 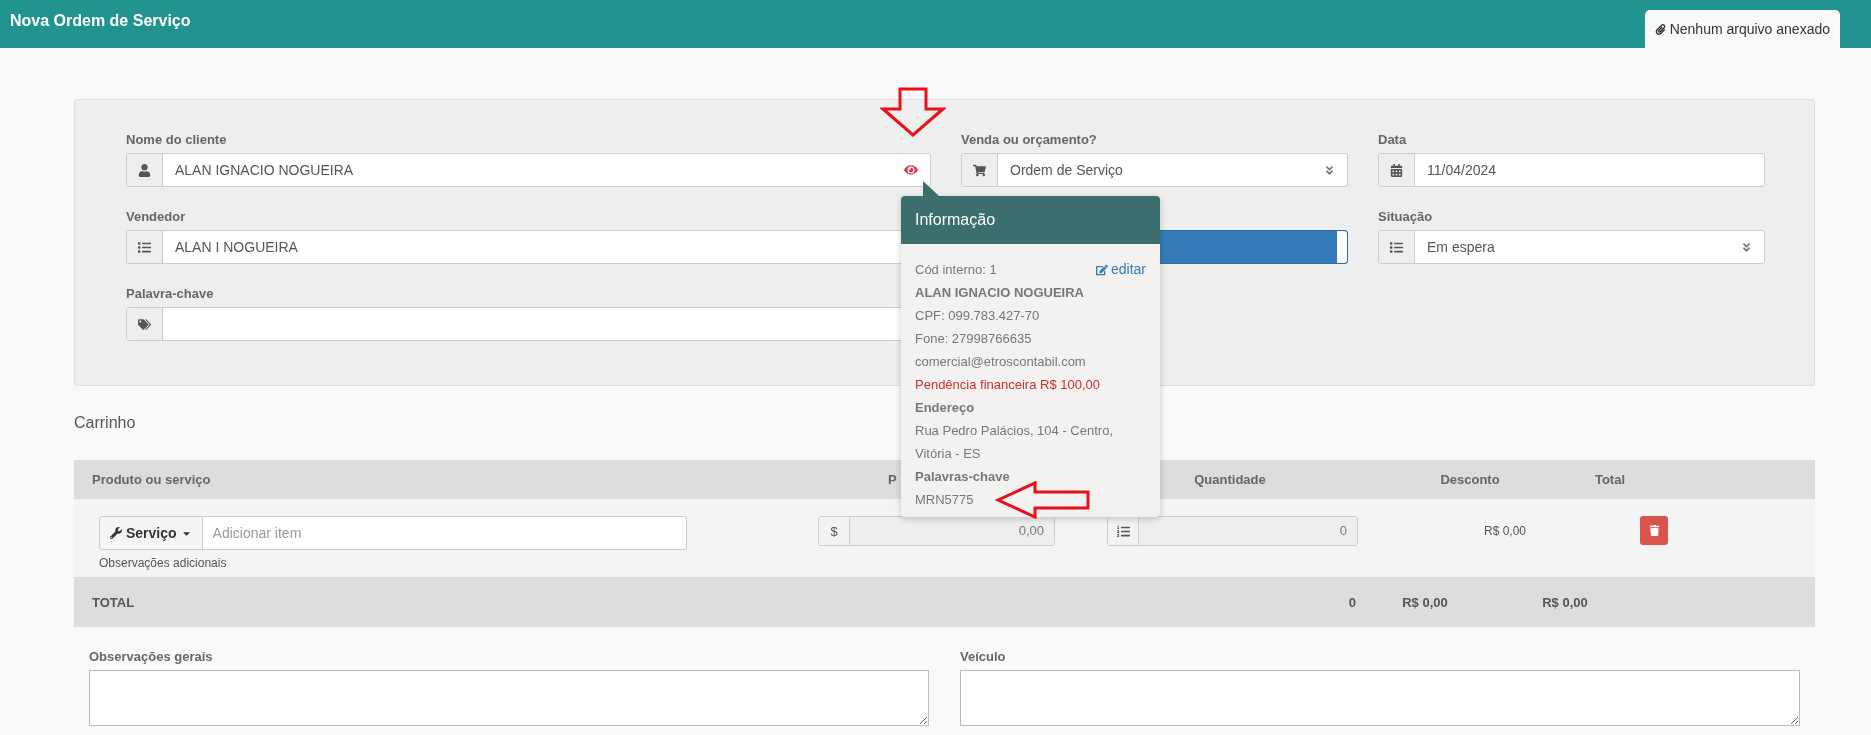 I want to click on info-text: CPF: 099.783.427-70, so click(x=977, y=316).